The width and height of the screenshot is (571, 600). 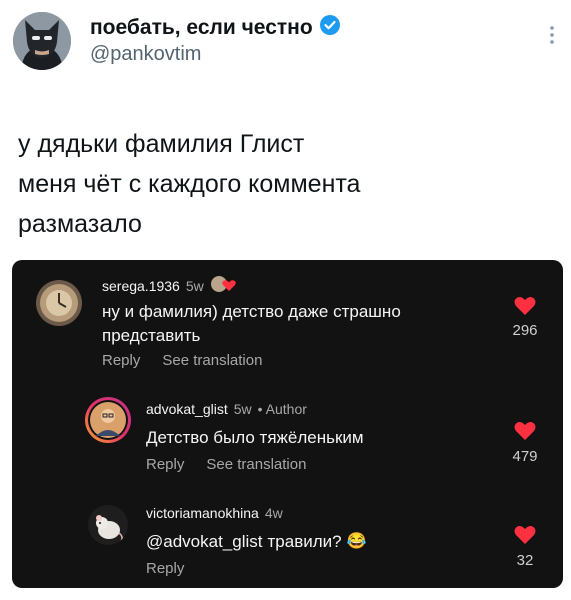 I want to click on comment-text: Детство было тяжёленьким, so click(x=255, y=438).